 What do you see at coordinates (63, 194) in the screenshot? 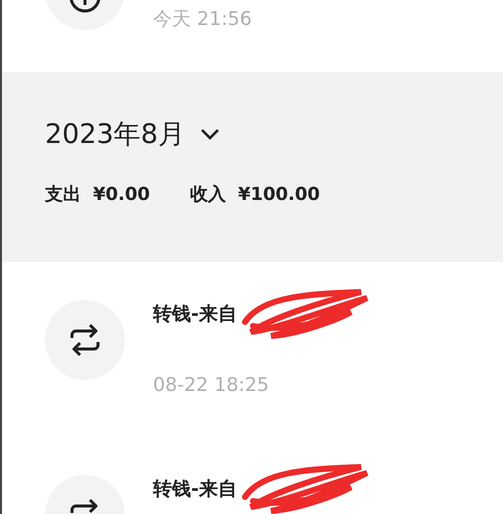
I see `expense-label: 支出` at bounding box center [63, 194].